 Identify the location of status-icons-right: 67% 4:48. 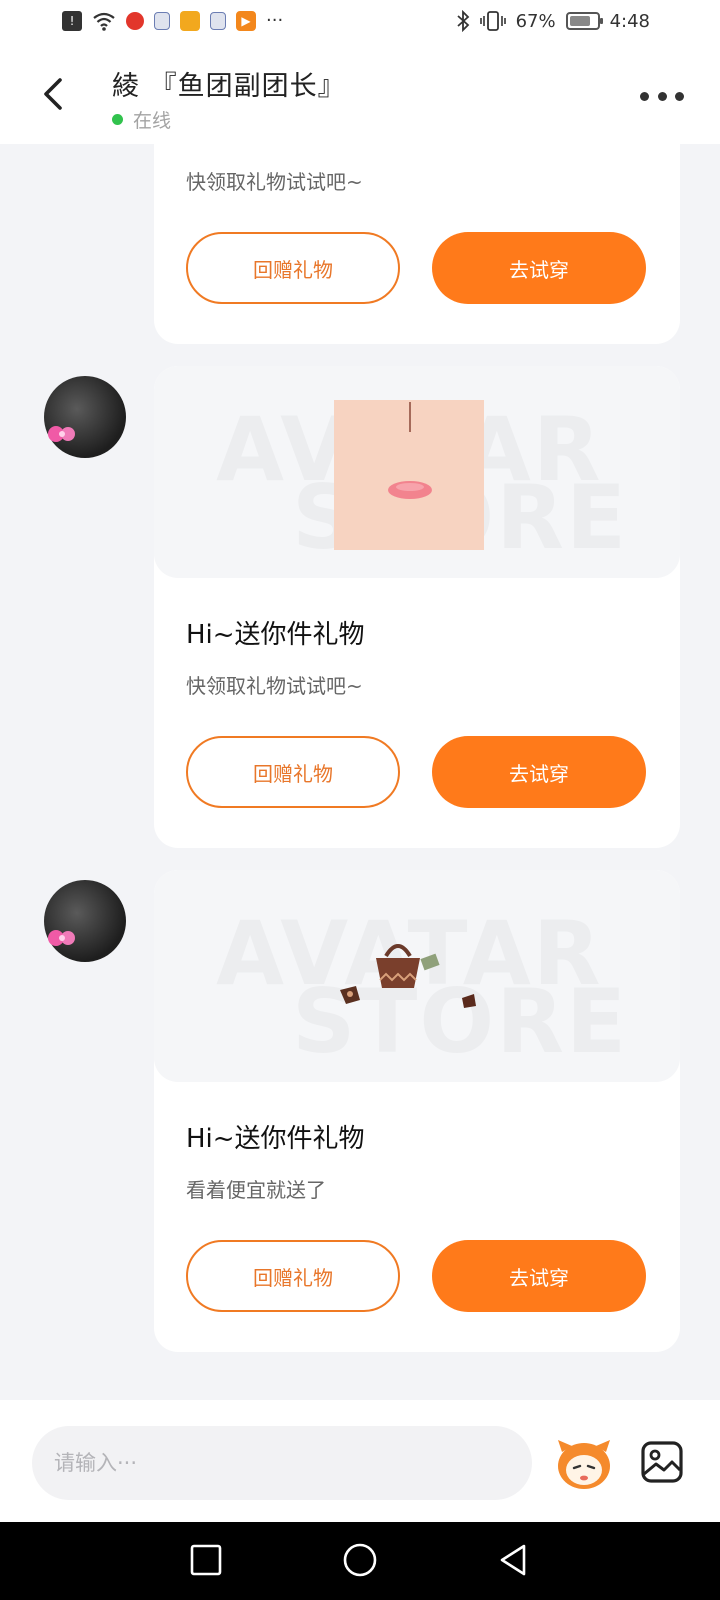
(553, 21).